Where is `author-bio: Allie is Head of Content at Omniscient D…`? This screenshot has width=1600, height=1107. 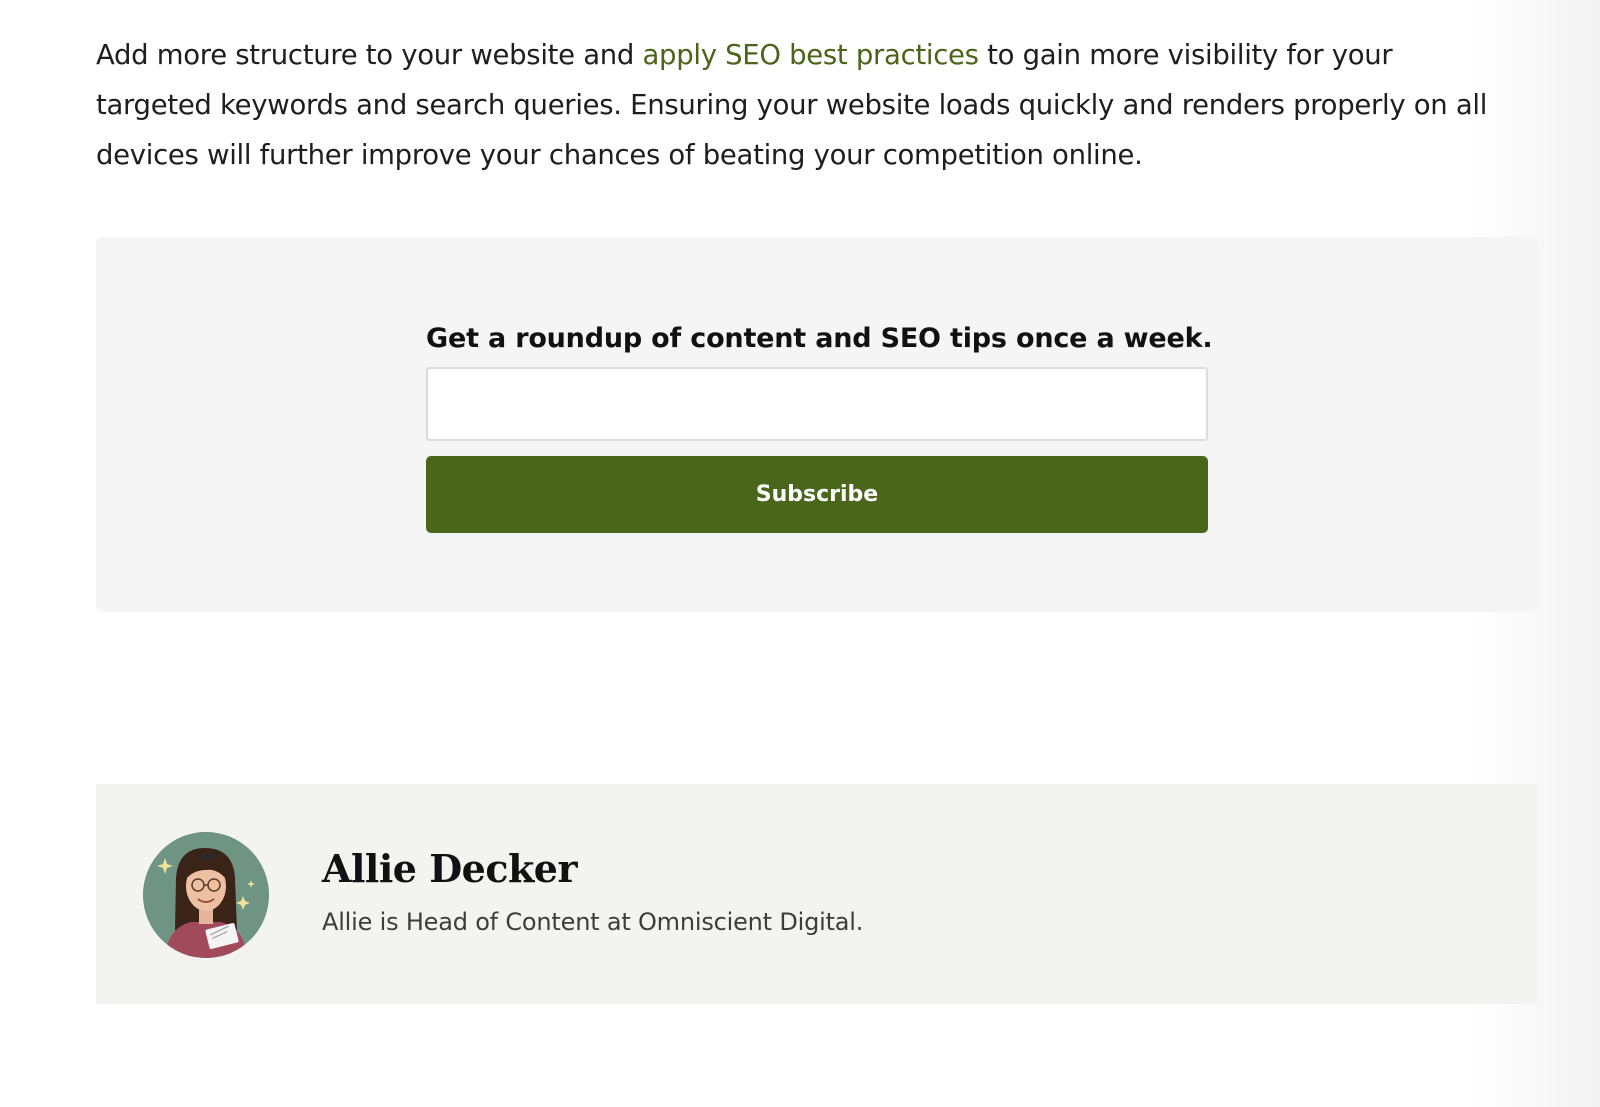
author-bio: Allie is Head of Content at Omniscient D… is located at coordinates (593, 922).